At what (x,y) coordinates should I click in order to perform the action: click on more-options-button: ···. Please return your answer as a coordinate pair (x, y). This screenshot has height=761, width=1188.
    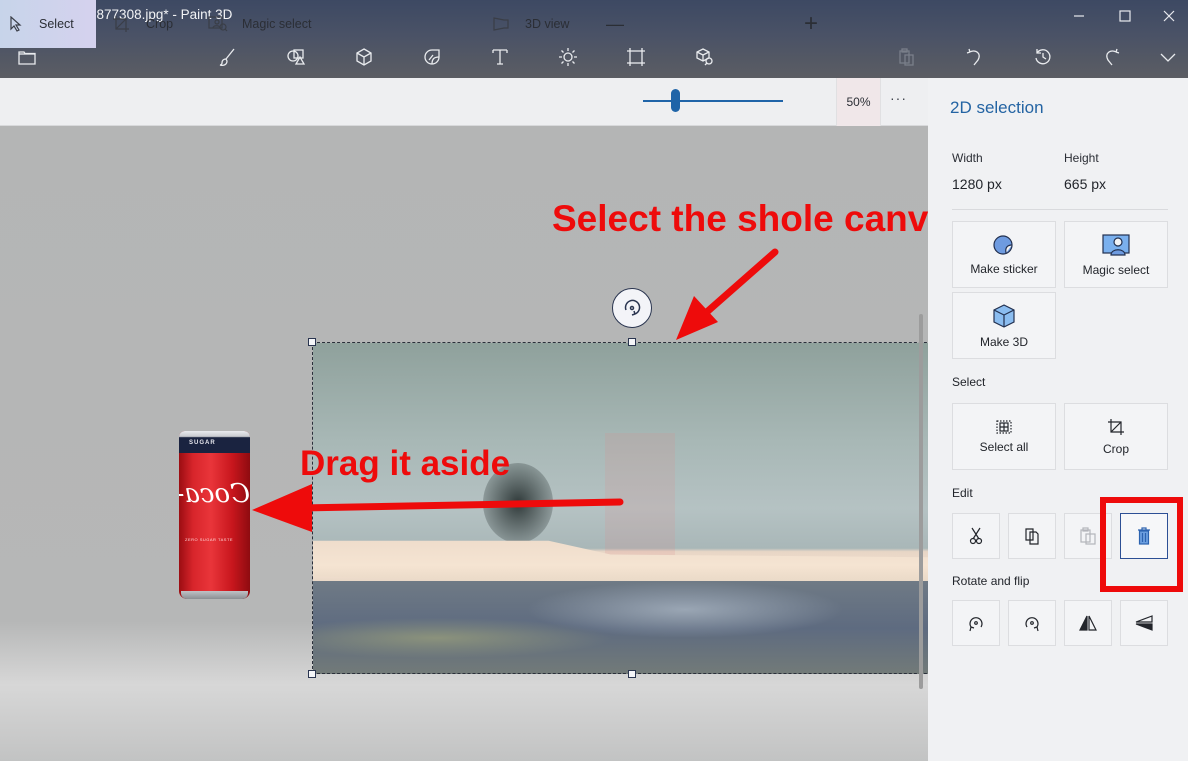
    Looking at the image, I should click on (898, 98).